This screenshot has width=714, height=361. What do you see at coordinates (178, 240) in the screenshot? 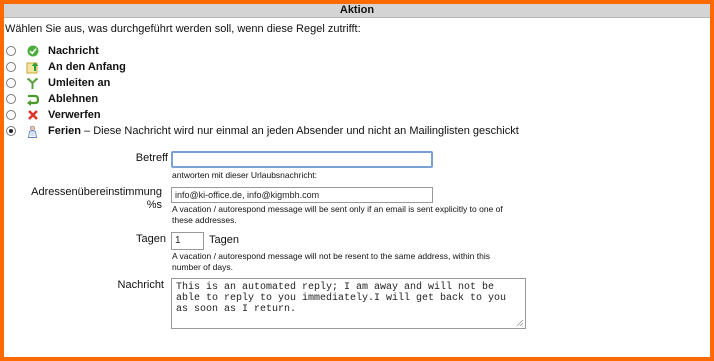
I see `tage-value: 1` at bounding box center [178, 240].